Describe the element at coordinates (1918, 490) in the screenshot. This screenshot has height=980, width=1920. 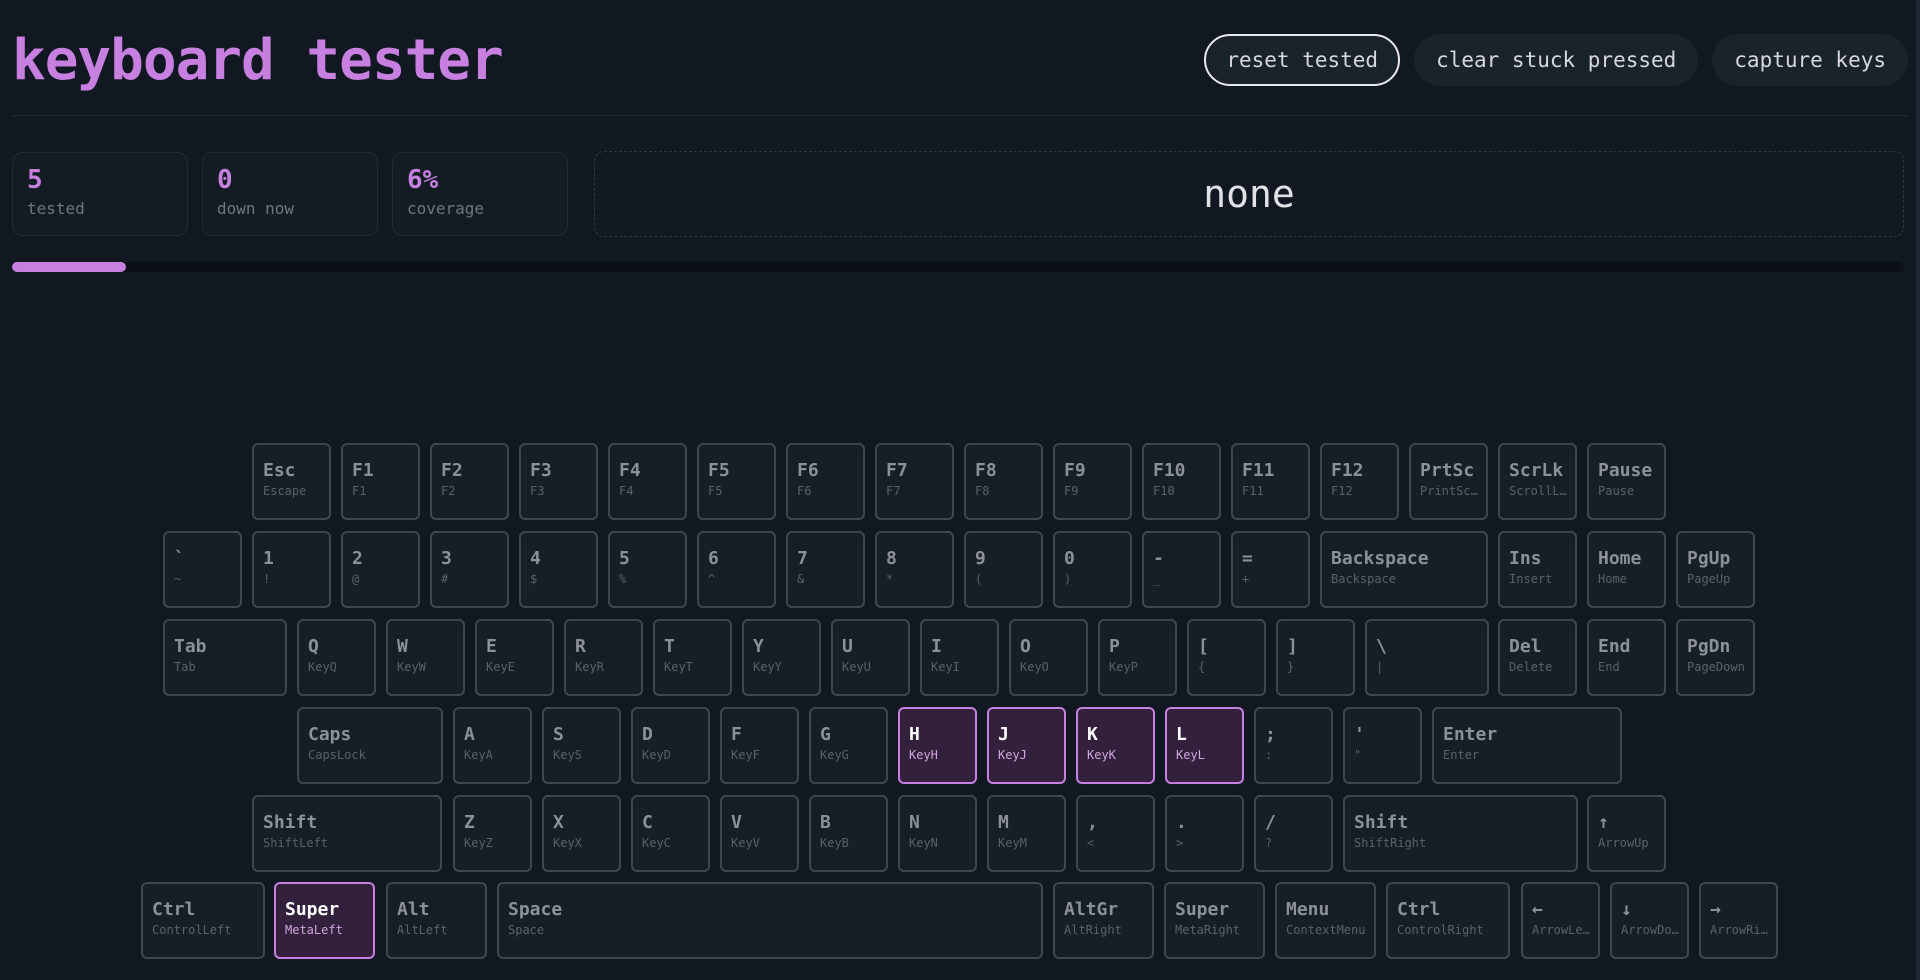
I see `scrollbar` at that location.